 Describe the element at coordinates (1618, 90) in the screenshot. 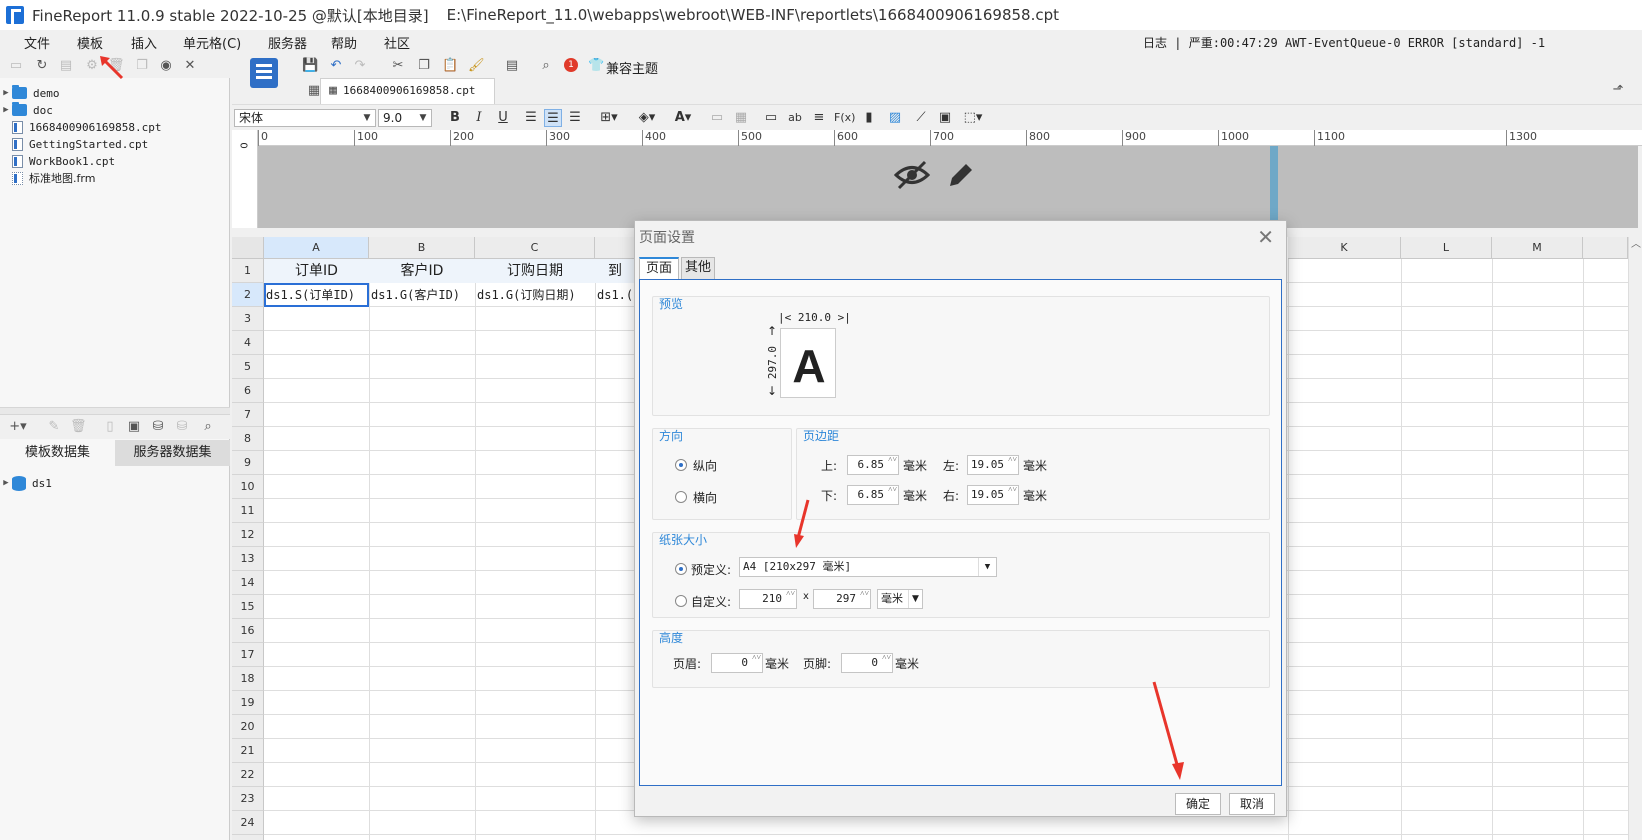

I see `panel-toggle-icon: ⬏` at that location.